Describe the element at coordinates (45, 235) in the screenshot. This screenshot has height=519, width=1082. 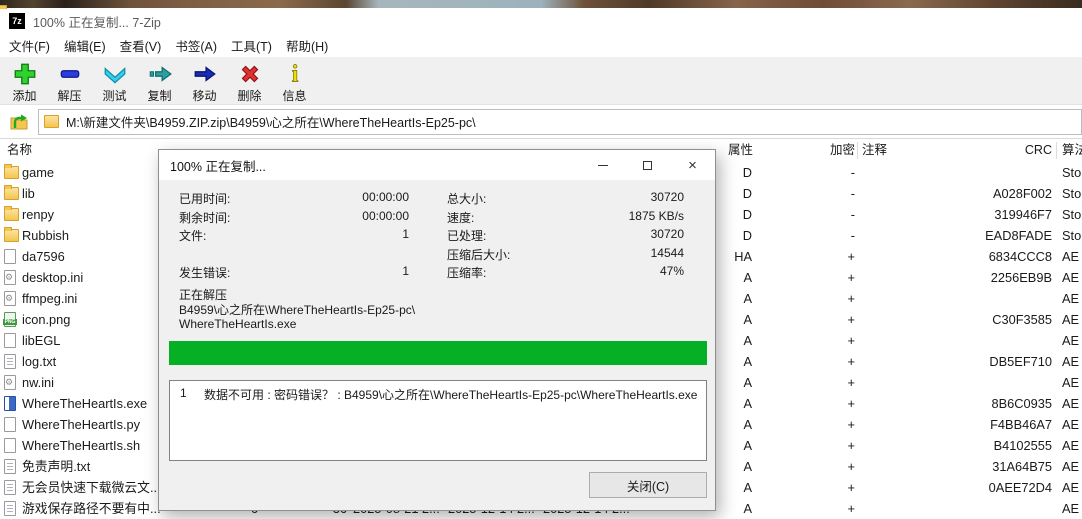
I see `file-name: Rubbish` at that location.